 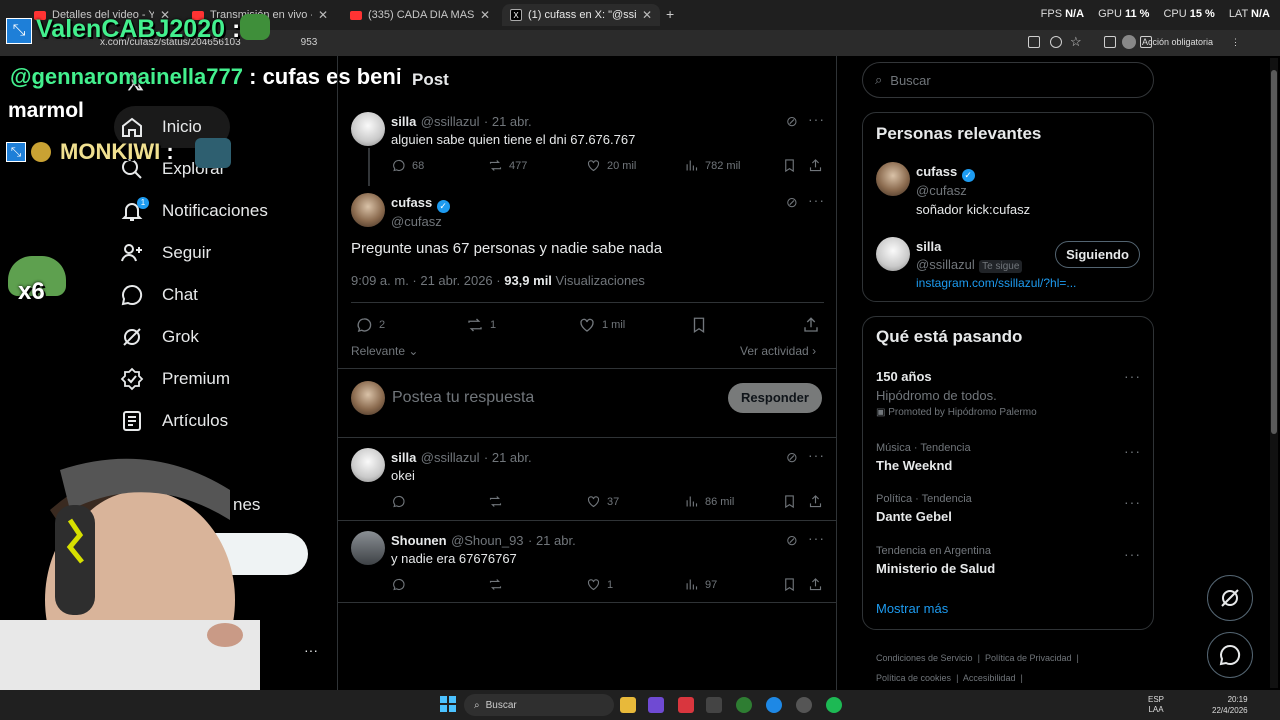 What do you see at coordinates (165, 253) in the screenshot?
I see `nav-item-seguir: Seguir` at bounding box center [165, 253].